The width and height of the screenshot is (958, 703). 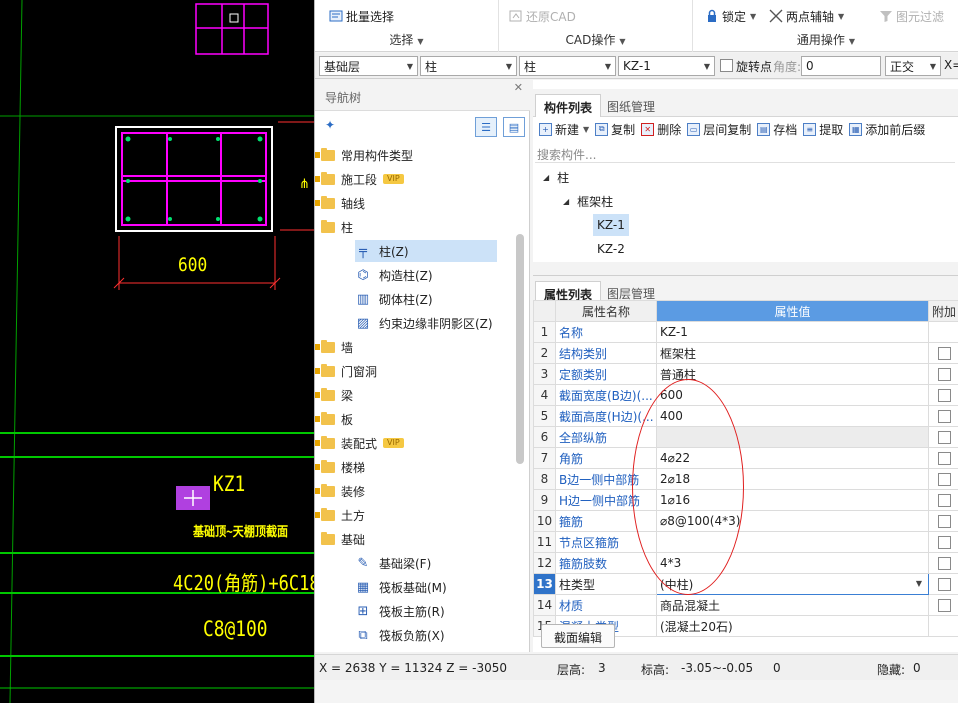 I want to click on table-row: 7 角筋 4⌀22, so click(x=745, y=458).